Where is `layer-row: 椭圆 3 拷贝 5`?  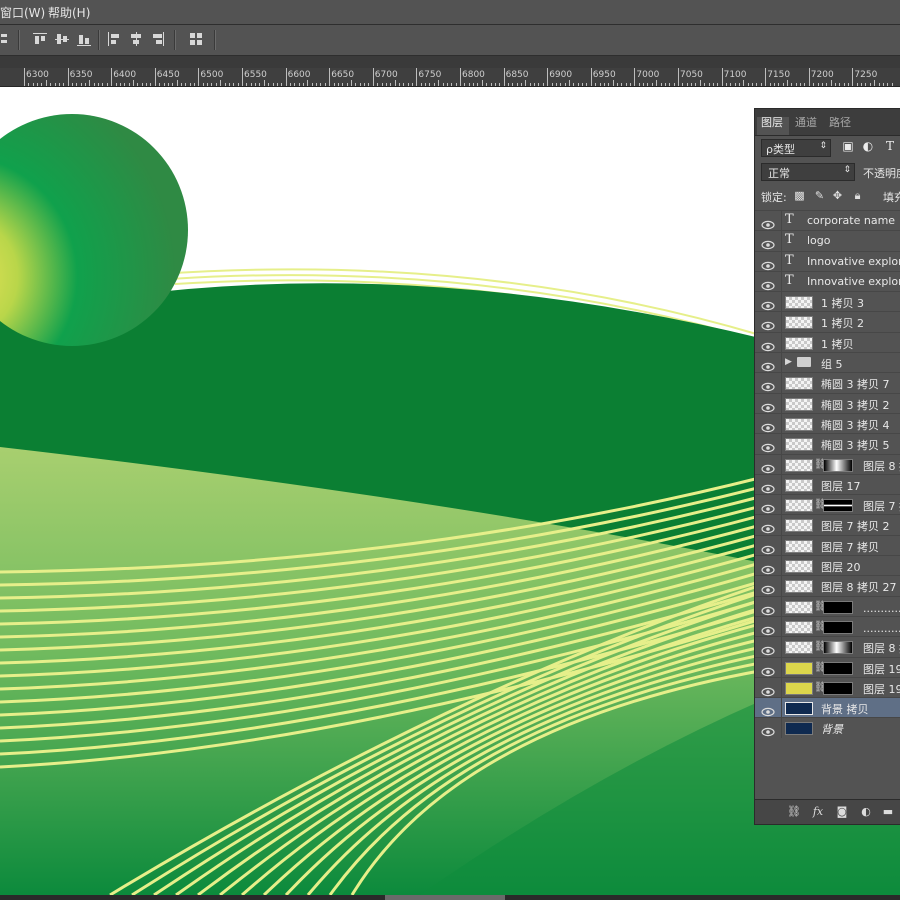 layer-row: 椭圆 3 拷贝 5 is located at coordinates (827, 443).